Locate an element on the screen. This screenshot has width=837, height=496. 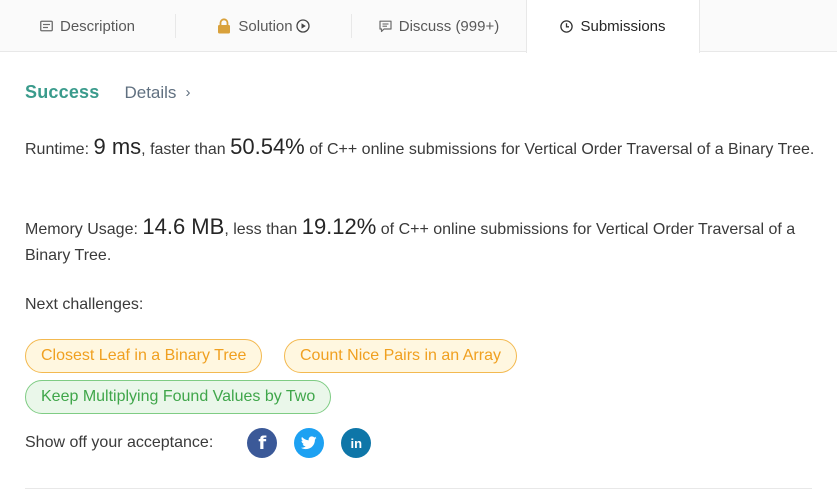
clock-icon is located at coordinates (567, 26).